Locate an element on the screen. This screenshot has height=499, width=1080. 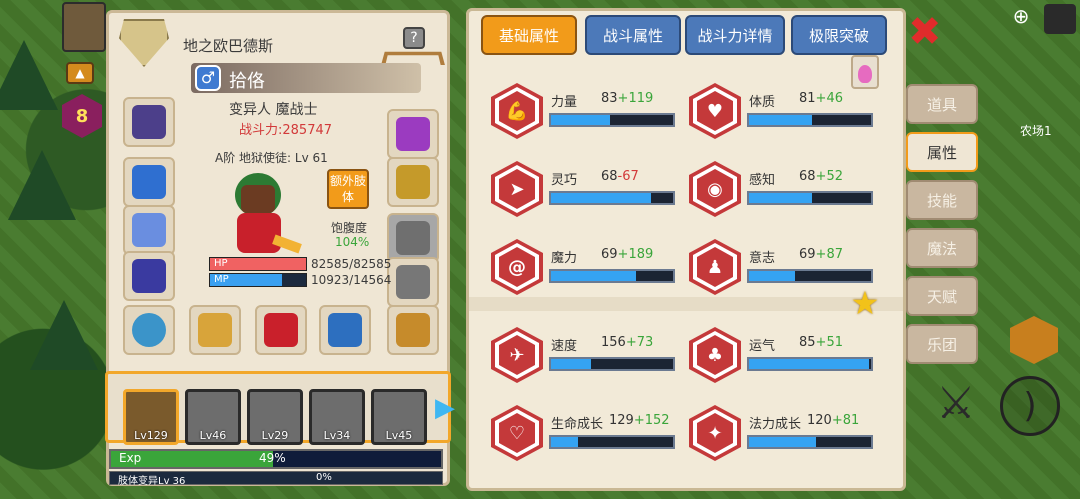
character-title: 地之欧巴德斯 is located at coordinates (228, 46).